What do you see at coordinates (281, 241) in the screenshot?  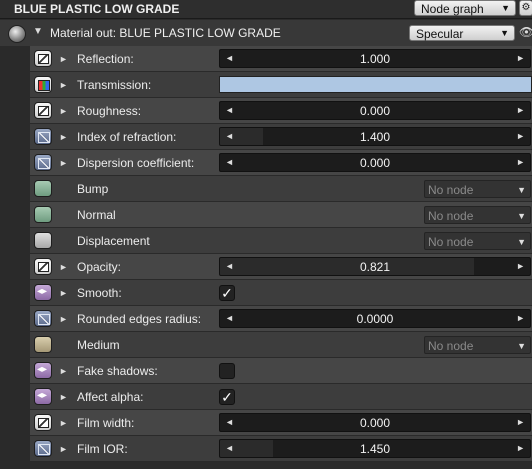 I see `pin-row: Displacement No node ▼` at bounding box center [281, 241].